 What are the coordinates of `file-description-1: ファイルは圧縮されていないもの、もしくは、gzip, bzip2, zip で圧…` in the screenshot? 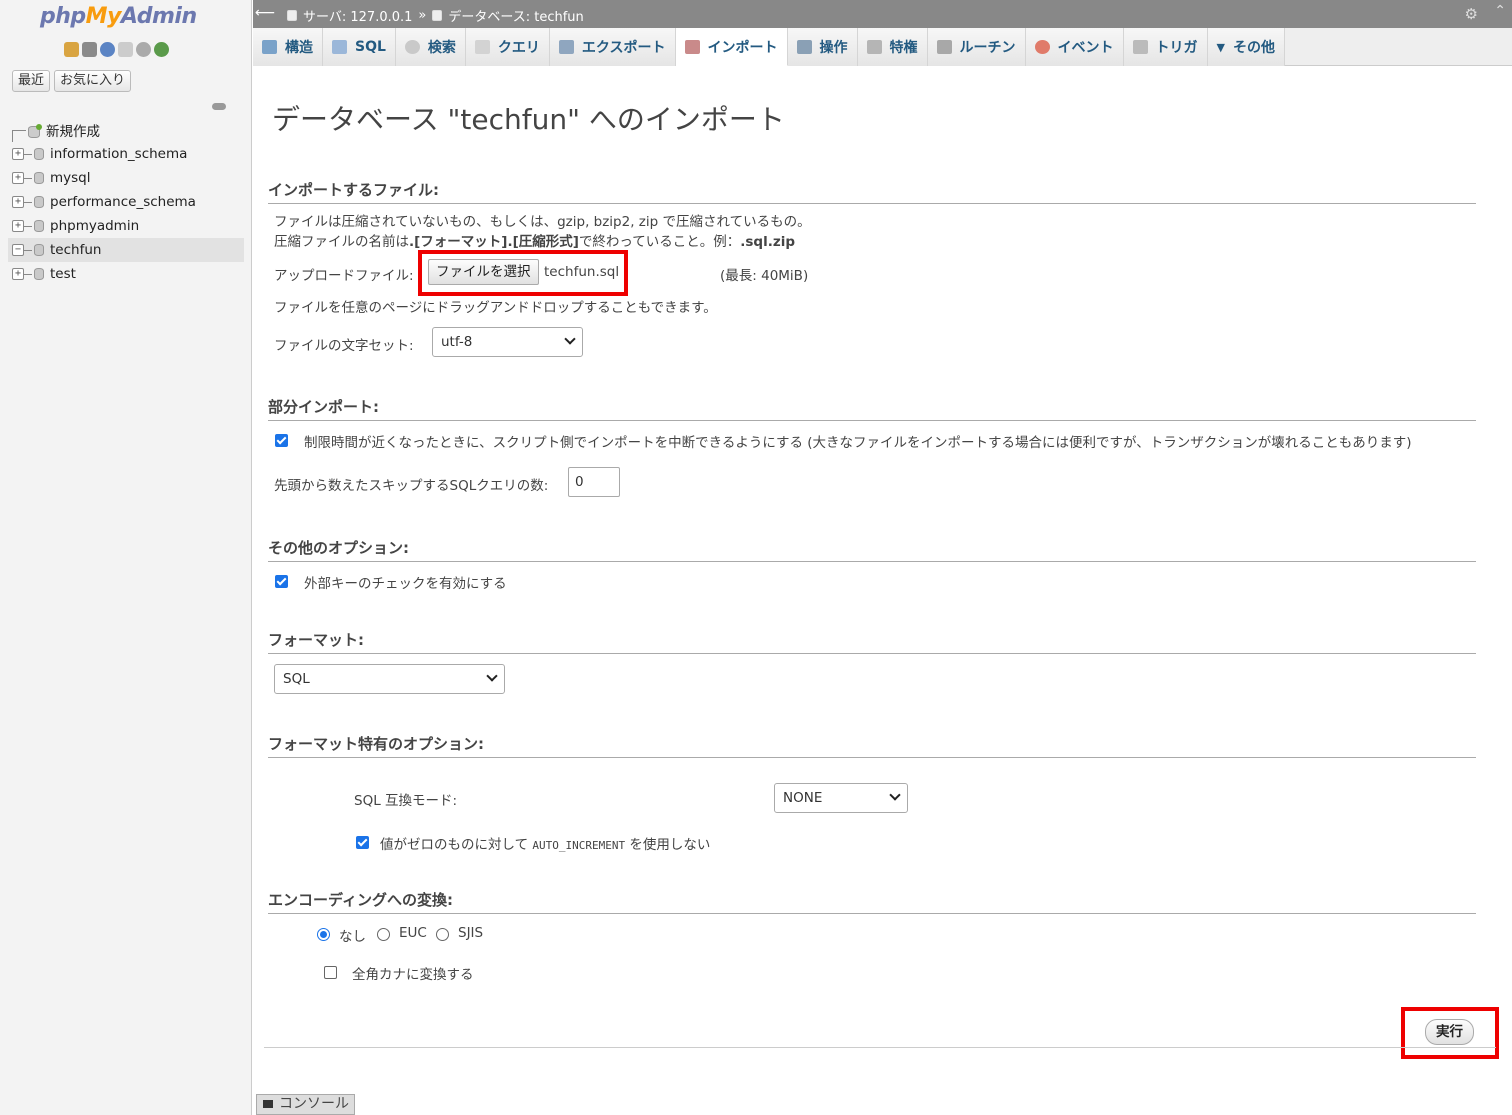 It's located at (542, 222).